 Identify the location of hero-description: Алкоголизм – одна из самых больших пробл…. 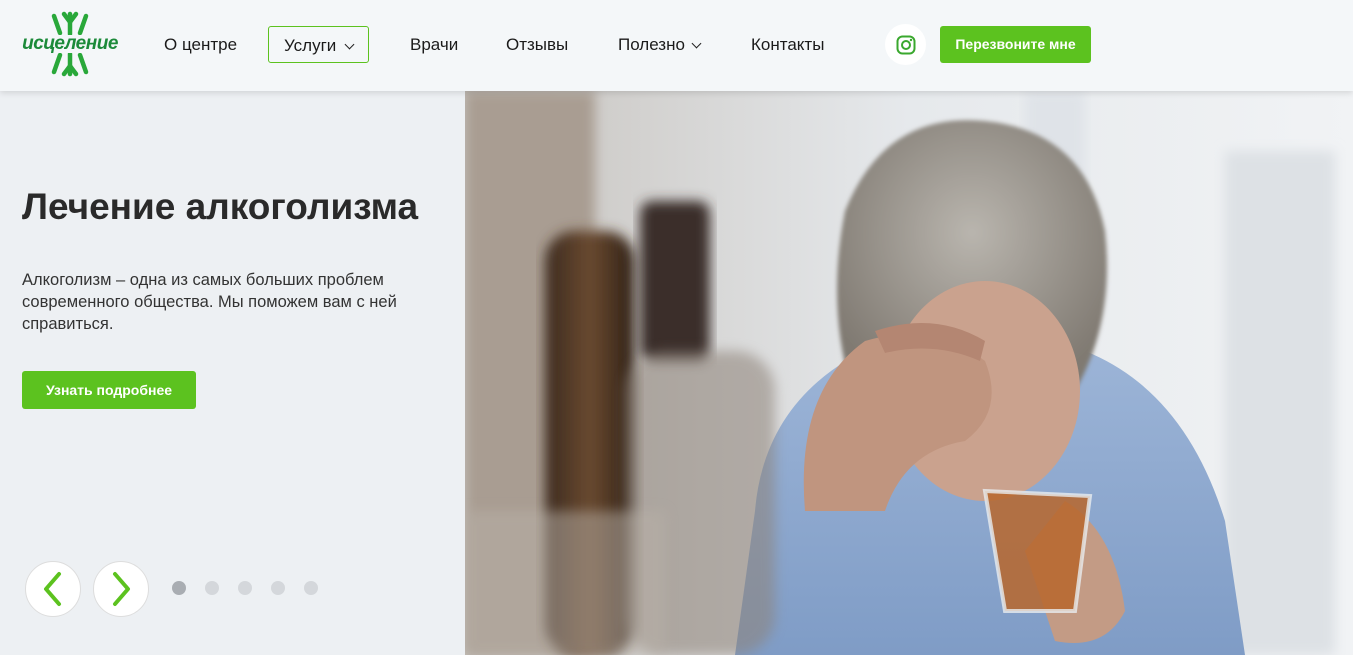
(209, 302).